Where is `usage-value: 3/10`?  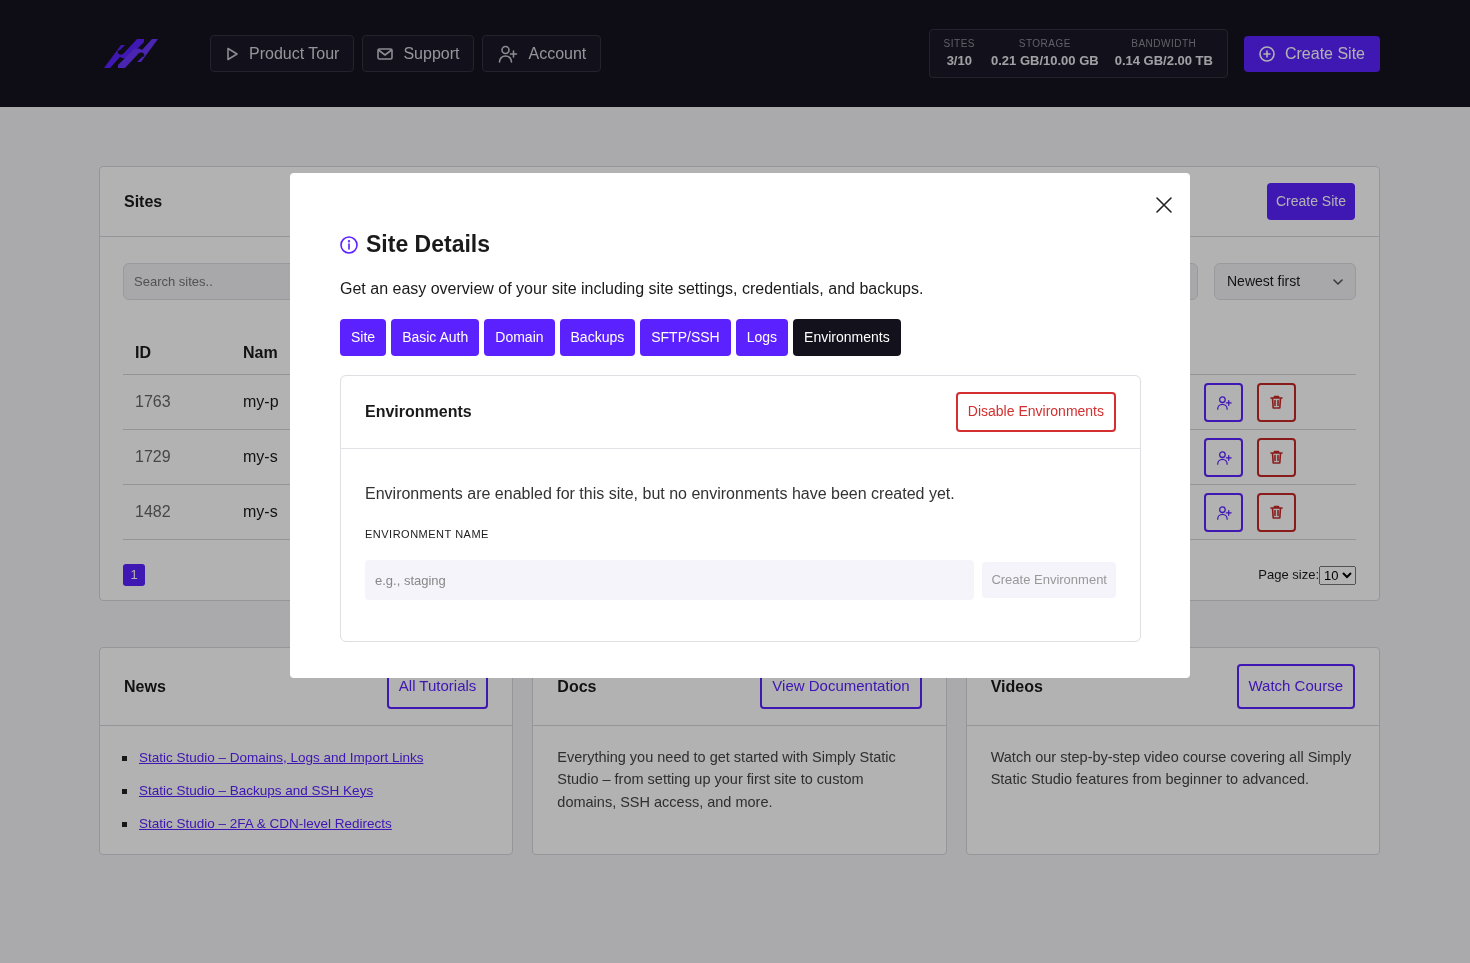
usage-value: 3/10 is located at coordinates (959, 61).